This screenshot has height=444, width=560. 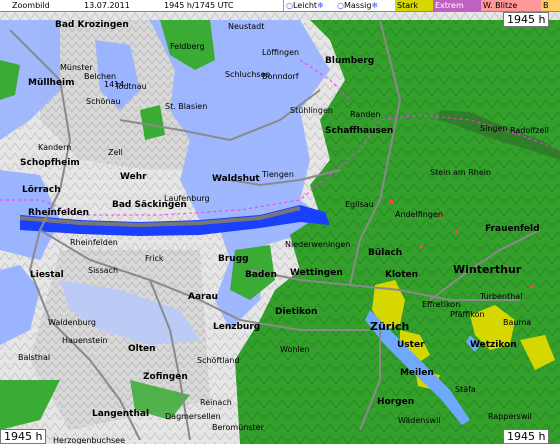 What do you see at coordinates (512, 229) in the screenshot?
I see `place-label: Frauenfeld` at bounding box center [512, 229].